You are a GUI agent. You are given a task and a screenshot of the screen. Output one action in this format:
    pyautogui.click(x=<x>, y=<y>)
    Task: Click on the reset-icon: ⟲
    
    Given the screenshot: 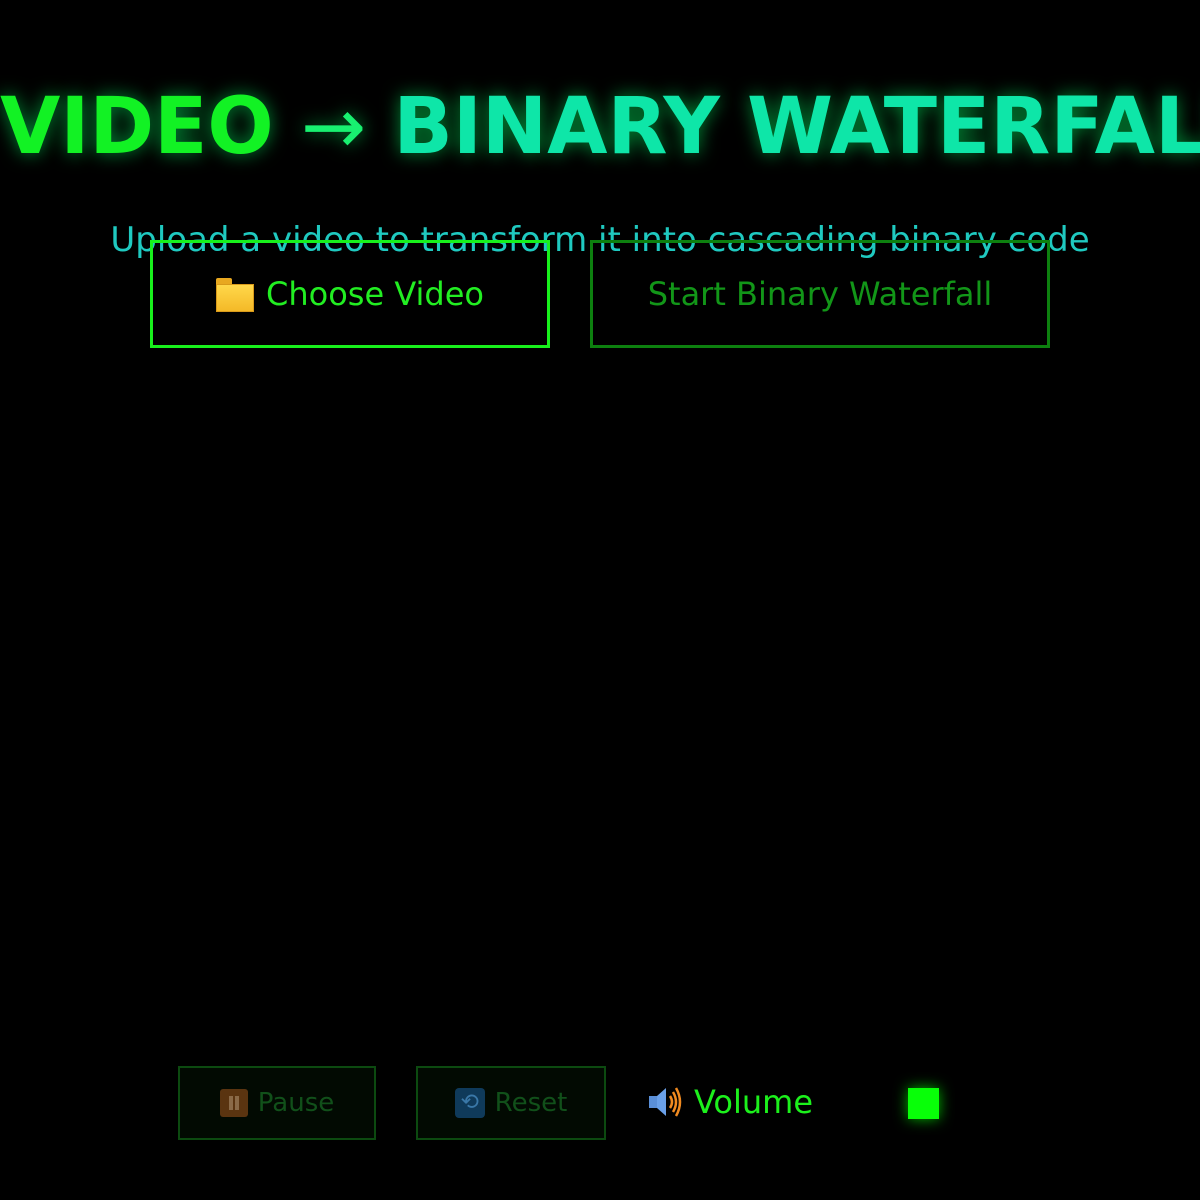 What is the action you would take?
    pyautogui.click(x=469, y=1103)
    